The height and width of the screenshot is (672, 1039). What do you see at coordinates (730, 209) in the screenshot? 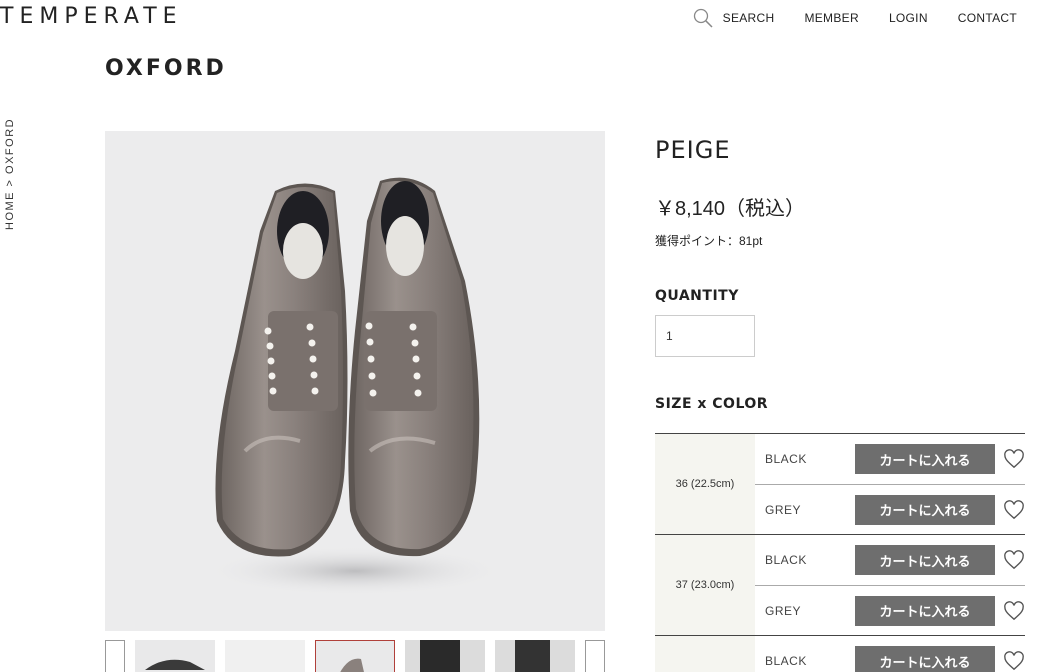
I see `product-price: ￥8,140（税込）` at bounding box center [730, 209].